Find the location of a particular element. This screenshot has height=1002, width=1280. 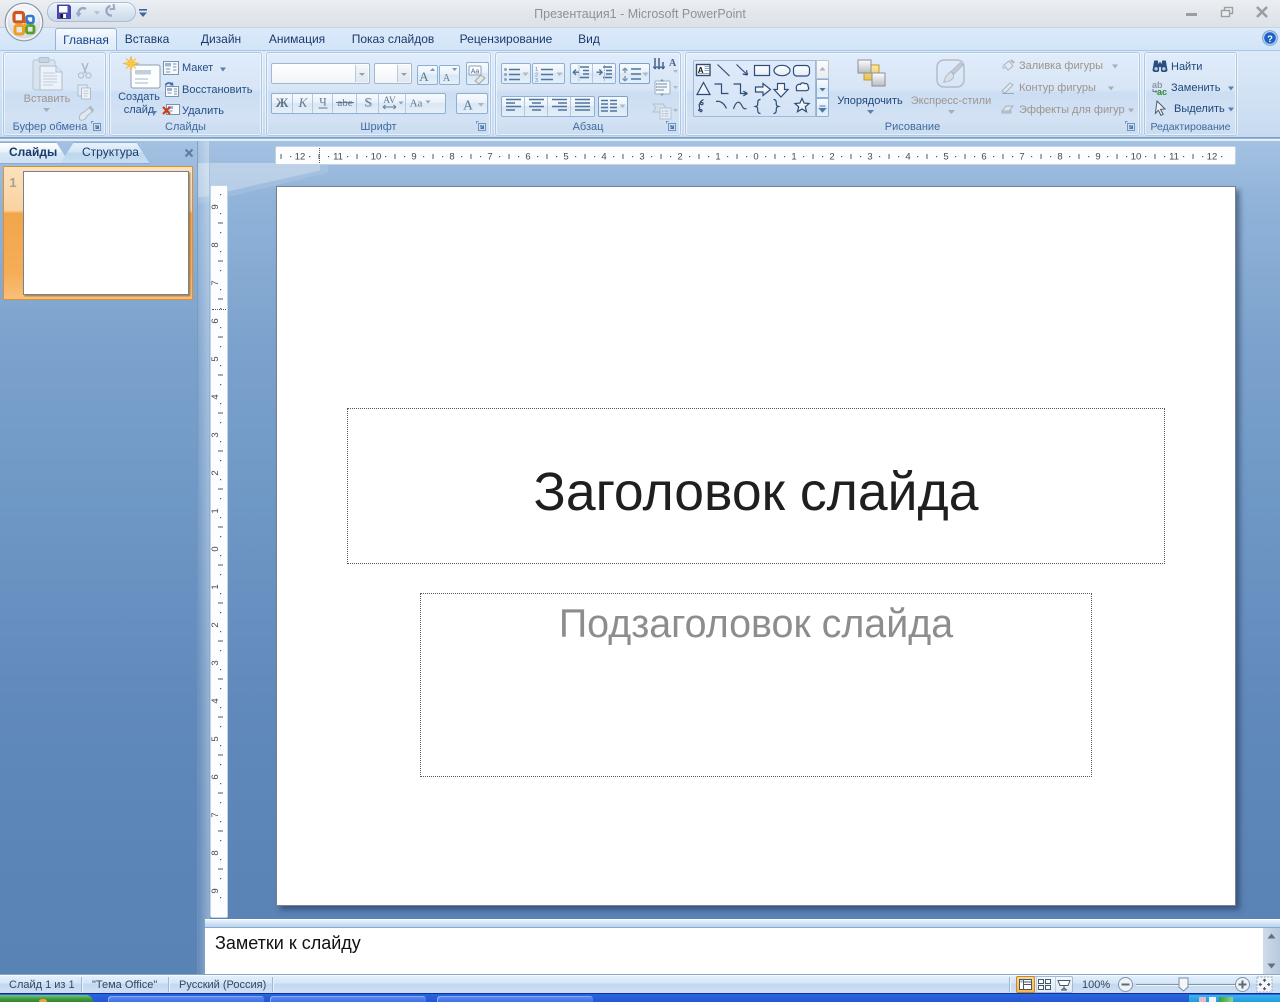

svg-text: Ч is located at coordinates (323, 103).